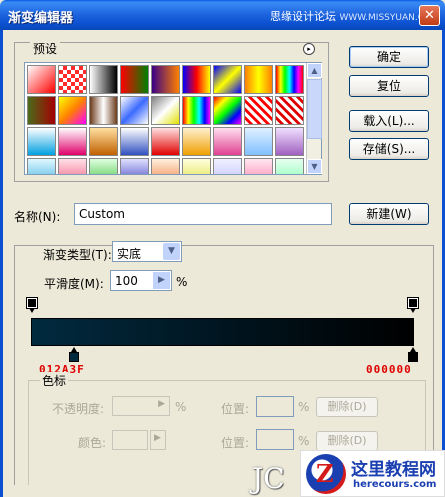 This screenshot has height=497, width=445. I want to click on chevron-down-icon: ▼, so click(171, 251).